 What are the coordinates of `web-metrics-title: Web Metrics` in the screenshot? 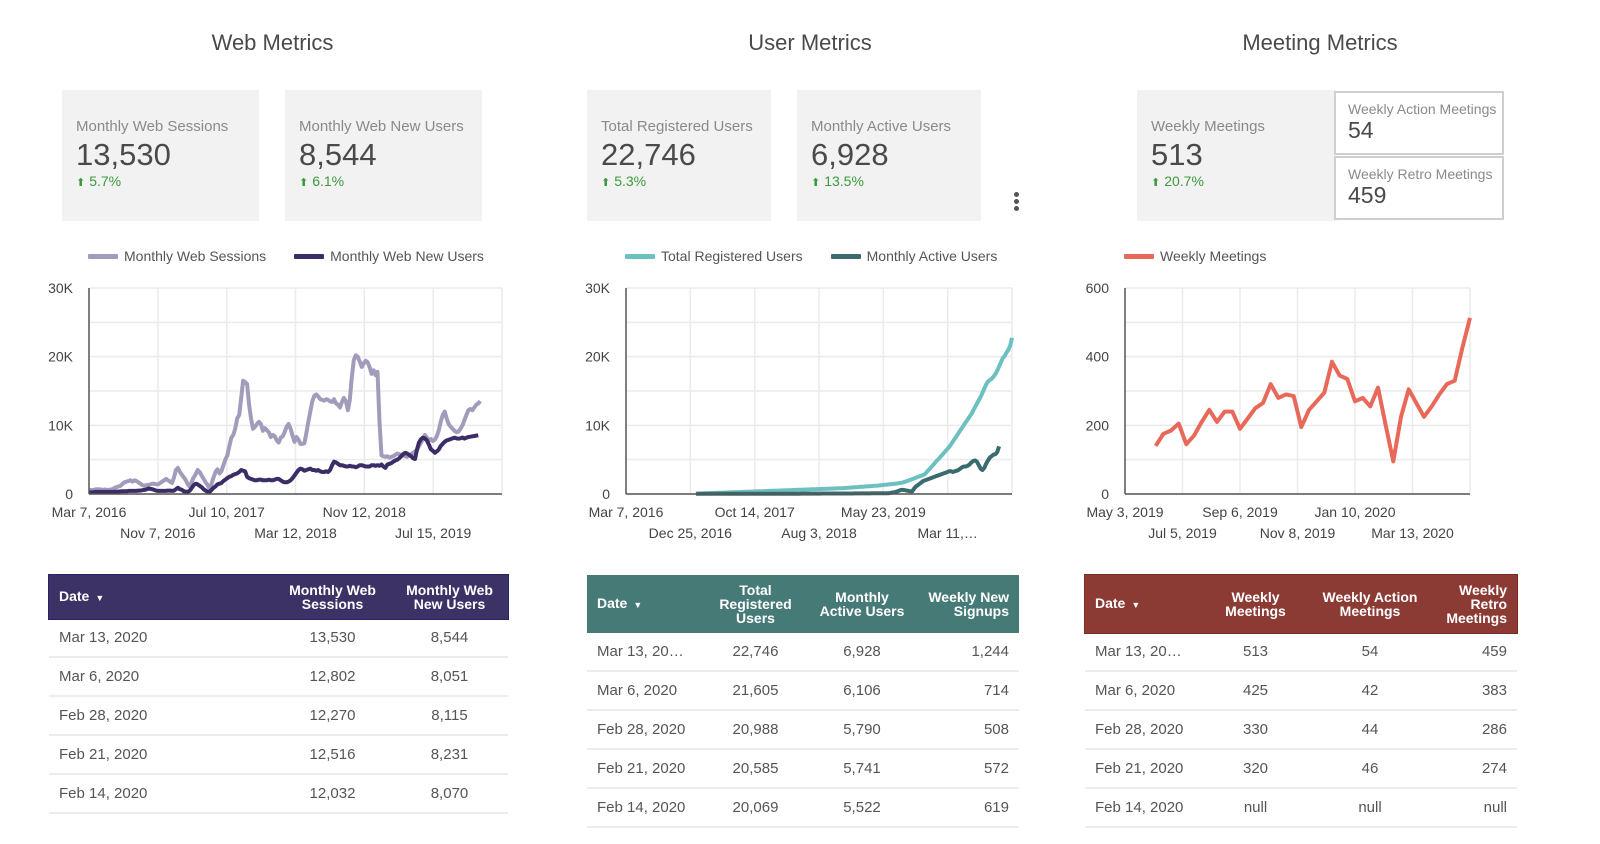 It's located at (272, 42).